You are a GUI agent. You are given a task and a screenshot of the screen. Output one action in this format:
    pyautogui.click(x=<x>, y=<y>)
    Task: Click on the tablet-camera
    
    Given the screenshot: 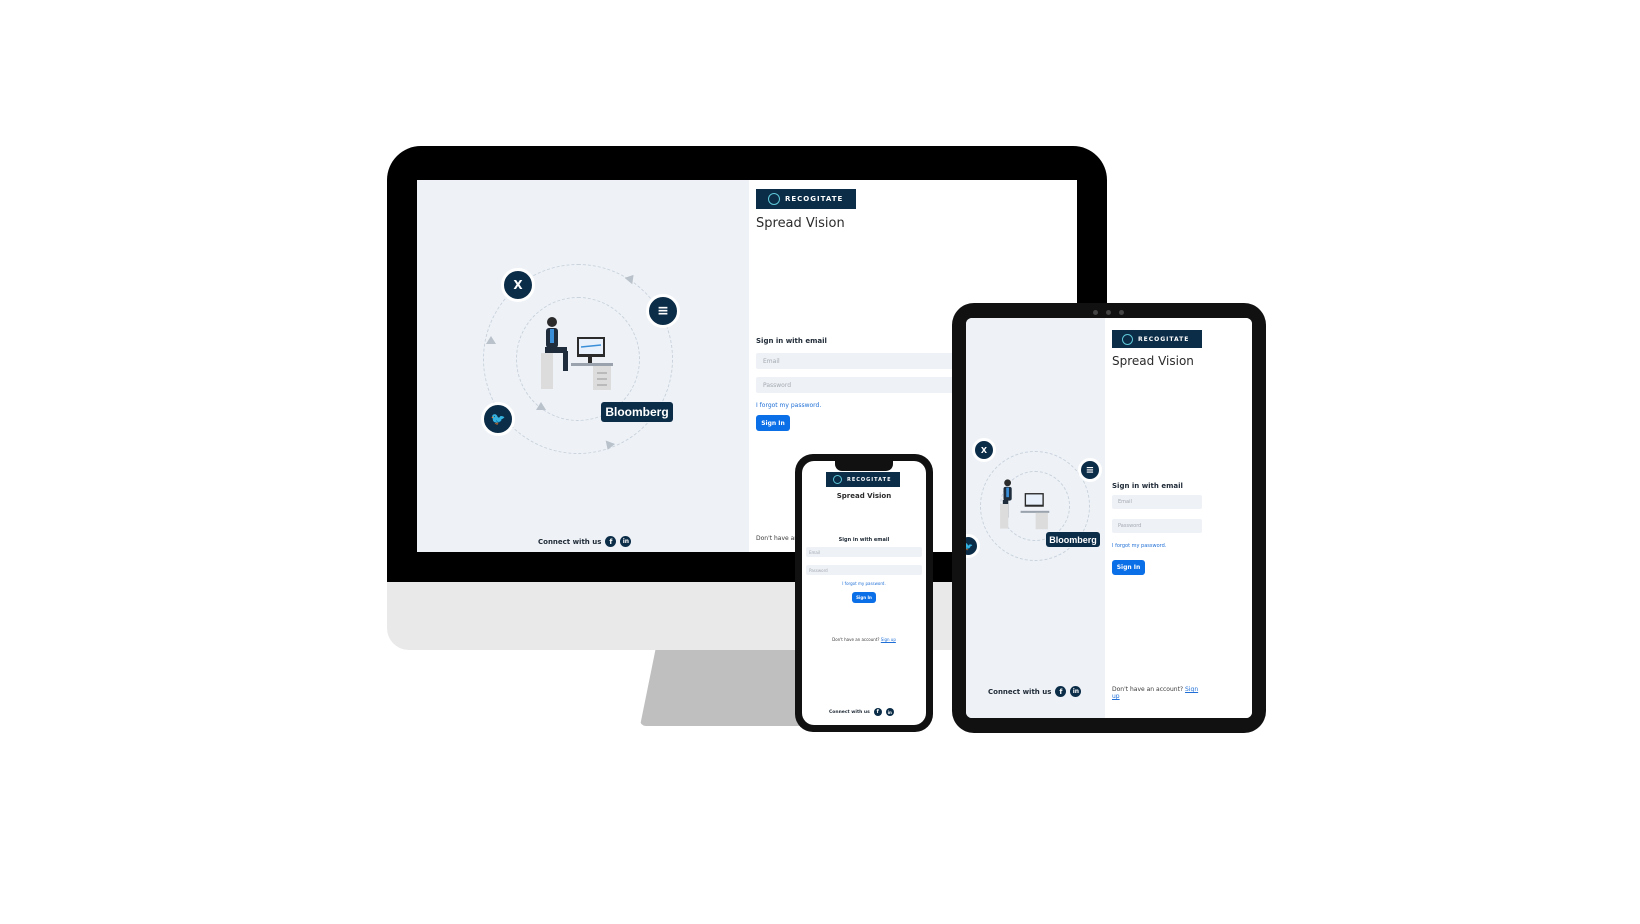 What is the action you would take?
    pyautogui.click(x=1108, y=313)
    